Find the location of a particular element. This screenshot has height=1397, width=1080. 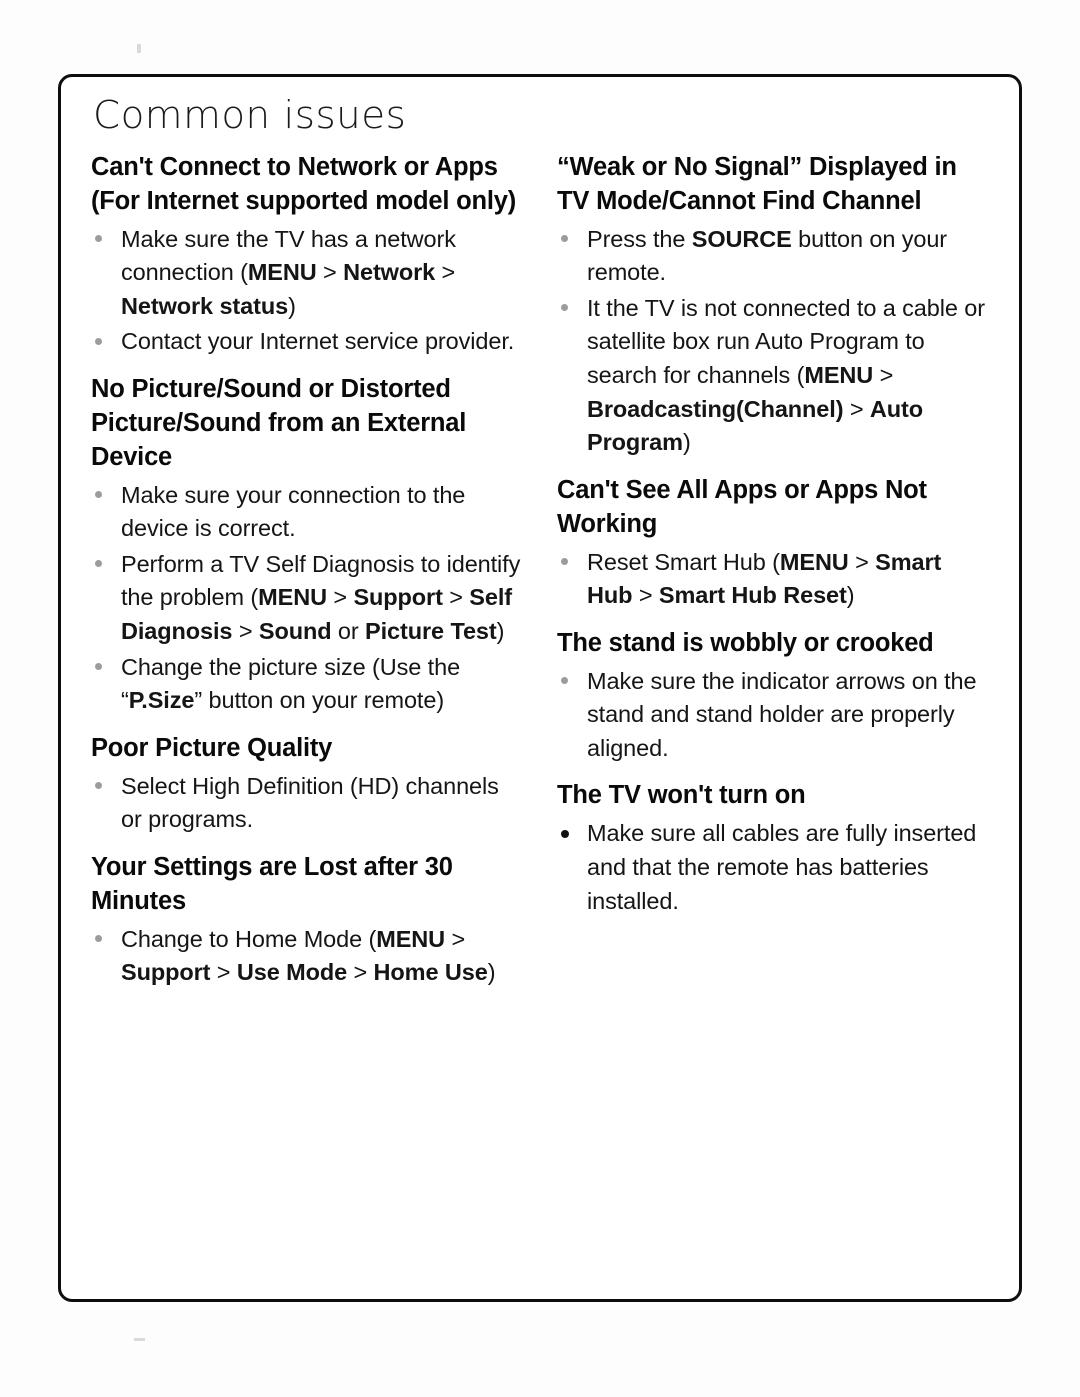

bullet-text-run: or is located at coordinates (348, 631).